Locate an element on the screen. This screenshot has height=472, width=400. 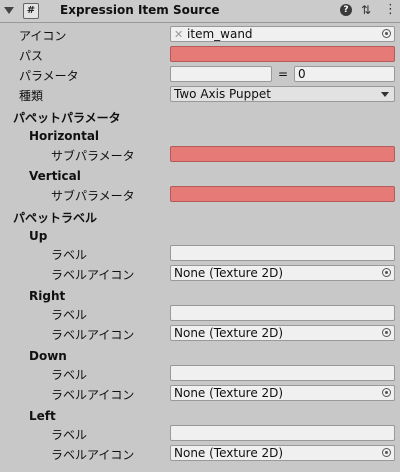
vertical-subparameter-label: サブパラメータ is located at coordinates (93, 196).